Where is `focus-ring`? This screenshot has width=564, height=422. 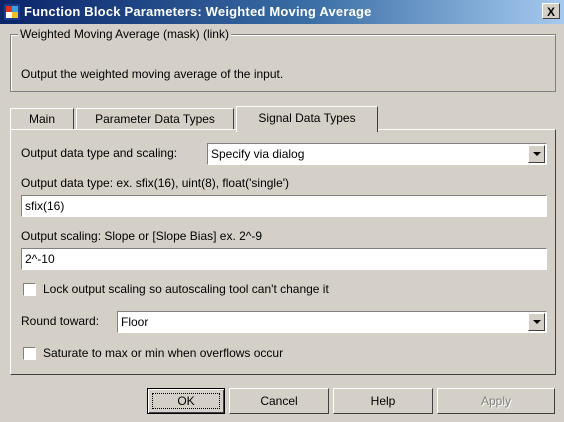
focus-ring is located at coordinates (186, 401).